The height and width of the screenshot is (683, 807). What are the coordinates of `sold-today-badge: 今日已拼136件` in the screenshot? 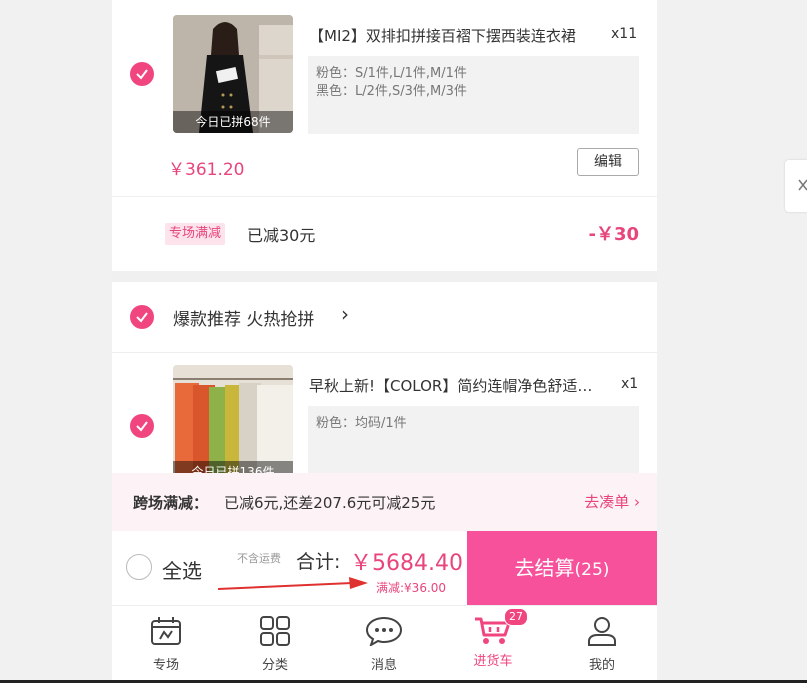 It's located at (233, 467).